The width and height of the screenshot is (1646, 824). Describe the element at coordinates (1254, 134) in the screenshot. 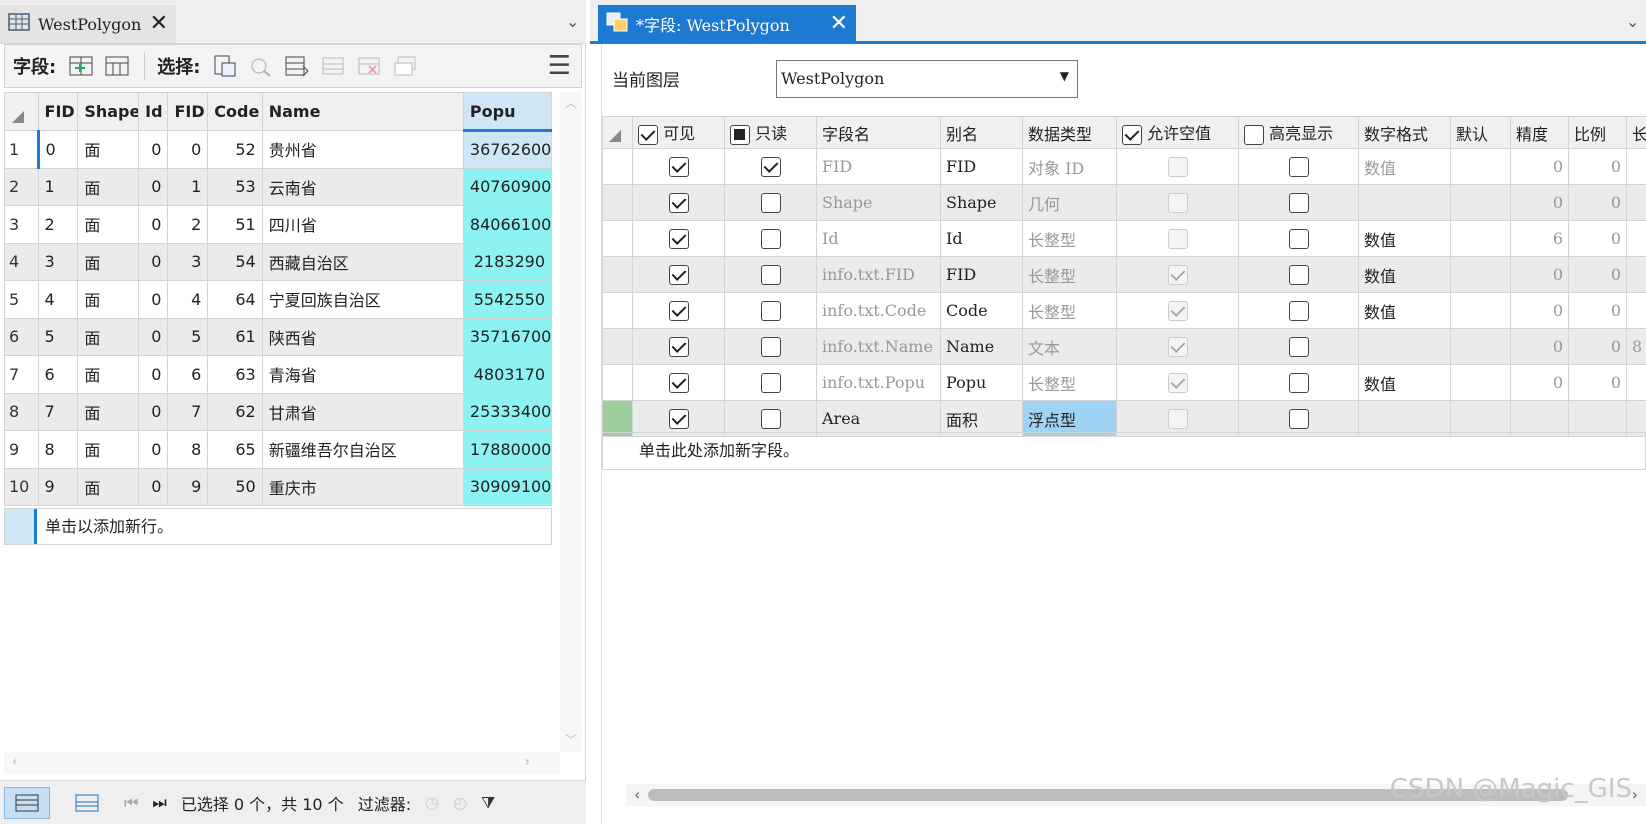

I see `highlight-all-checkbox` at that location.